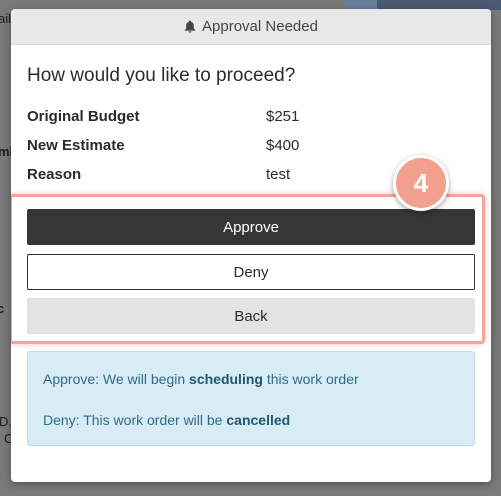 This screenshot has height=496, width=501. What do you see at coordinates (226, 379) in the screenshot?
I see `approve-info-emphasis: scheduling` at bounding box center [226, 379].